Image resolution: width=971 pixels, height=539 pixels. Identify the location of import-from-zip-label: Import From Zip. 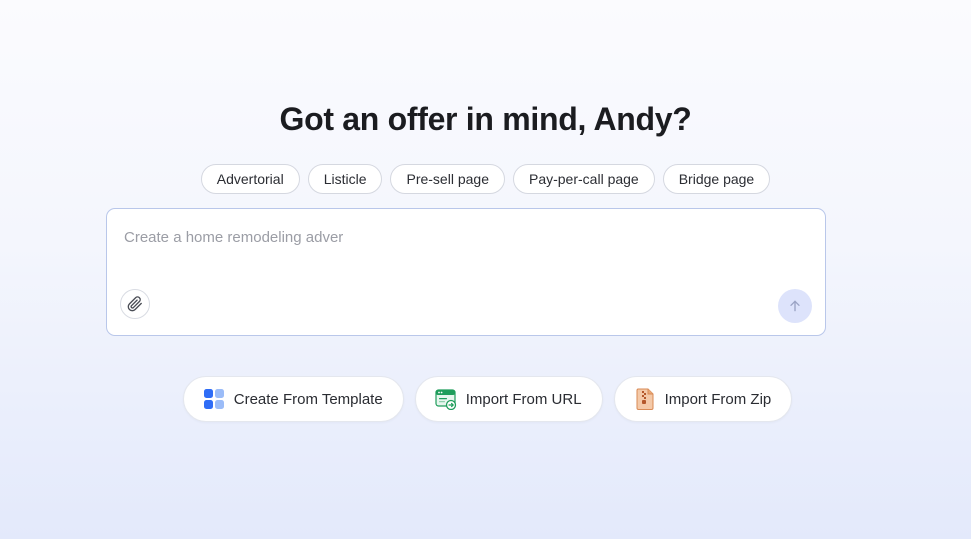
(718, 399).